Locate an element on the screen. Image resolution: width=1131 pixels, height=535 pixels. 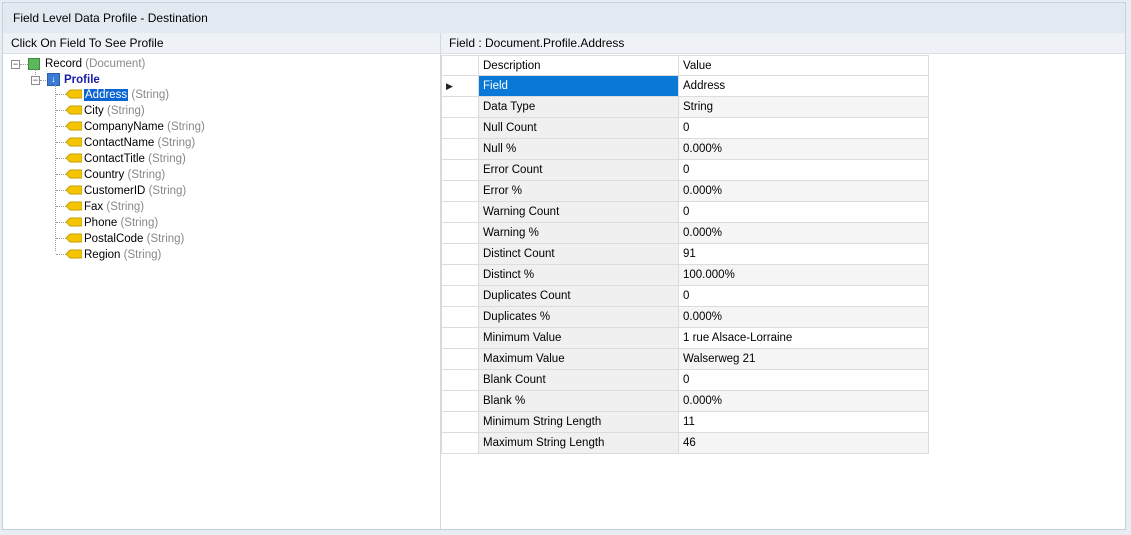
grid-row: Duplicates % 0.000% is located at coordinates (685, 317).